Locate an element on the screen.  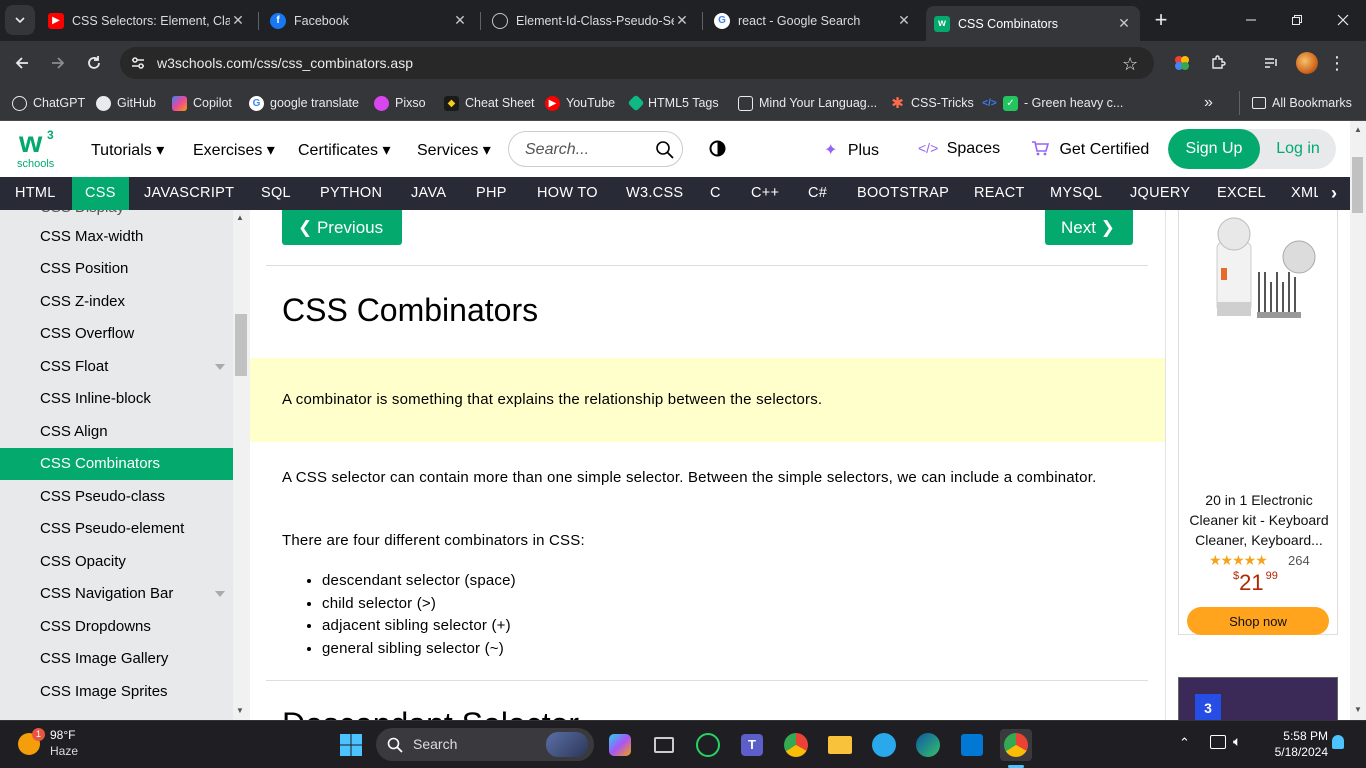
subject-mysql: MYSQL is located at coordinates (1076, 193).